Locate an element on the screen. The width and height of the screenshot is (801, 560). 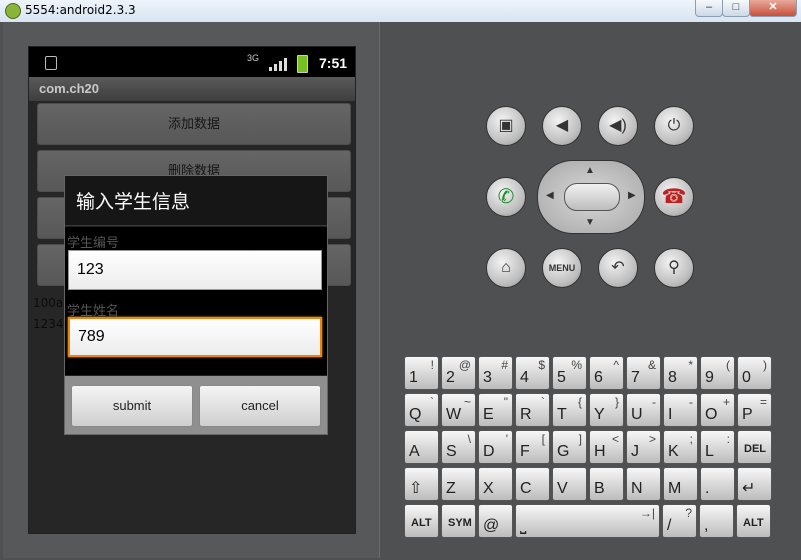
key-label: H is located at coordinates (600, 451).